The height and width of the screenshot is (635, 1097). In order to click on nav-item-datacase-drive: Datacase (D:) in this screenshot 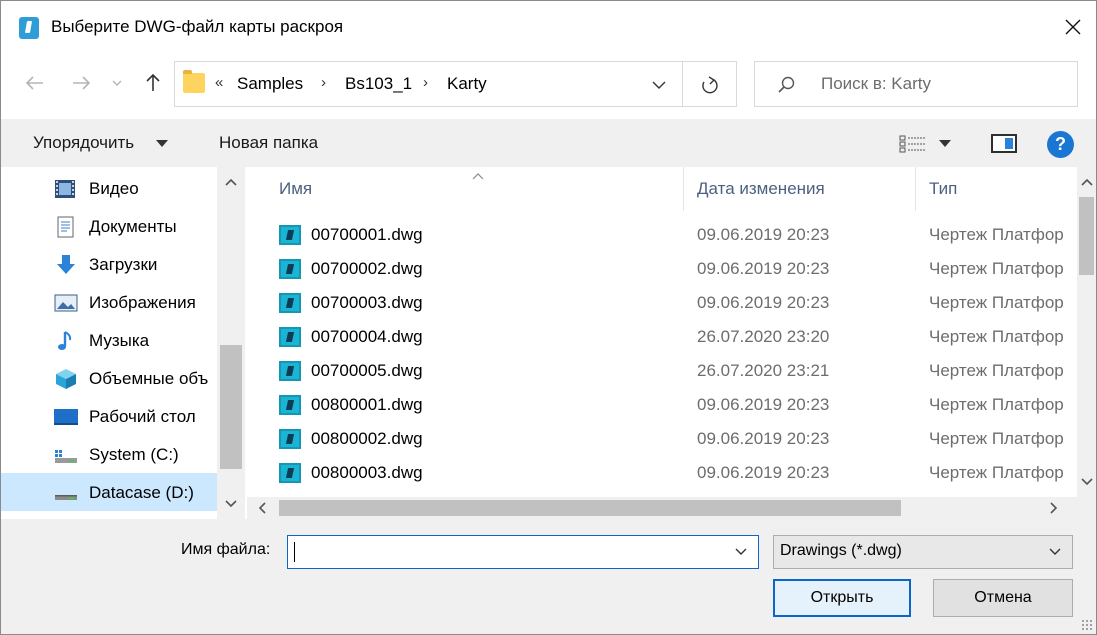, I will do `click(109, 492)`.